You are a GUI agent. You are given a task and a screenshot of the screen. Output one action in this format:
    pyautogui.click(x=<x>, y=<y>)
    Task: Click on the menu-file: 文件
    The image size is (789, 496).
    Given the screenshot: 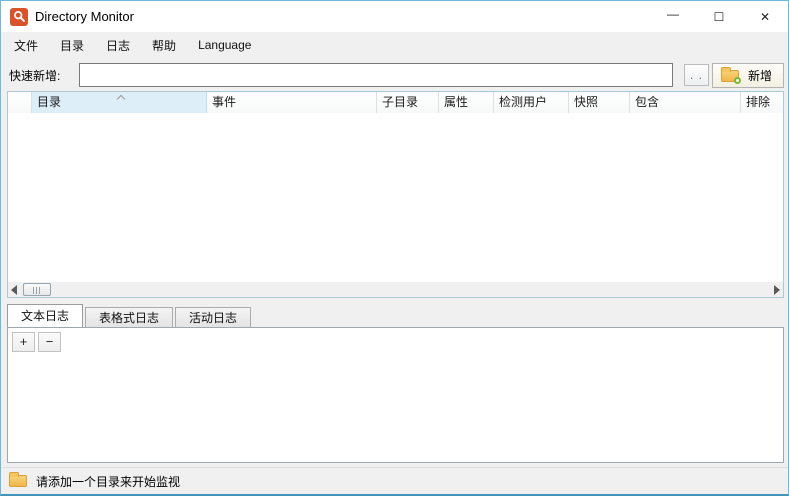 What is the action you would take?
    pyautogui.click(x=26, y=45)
    